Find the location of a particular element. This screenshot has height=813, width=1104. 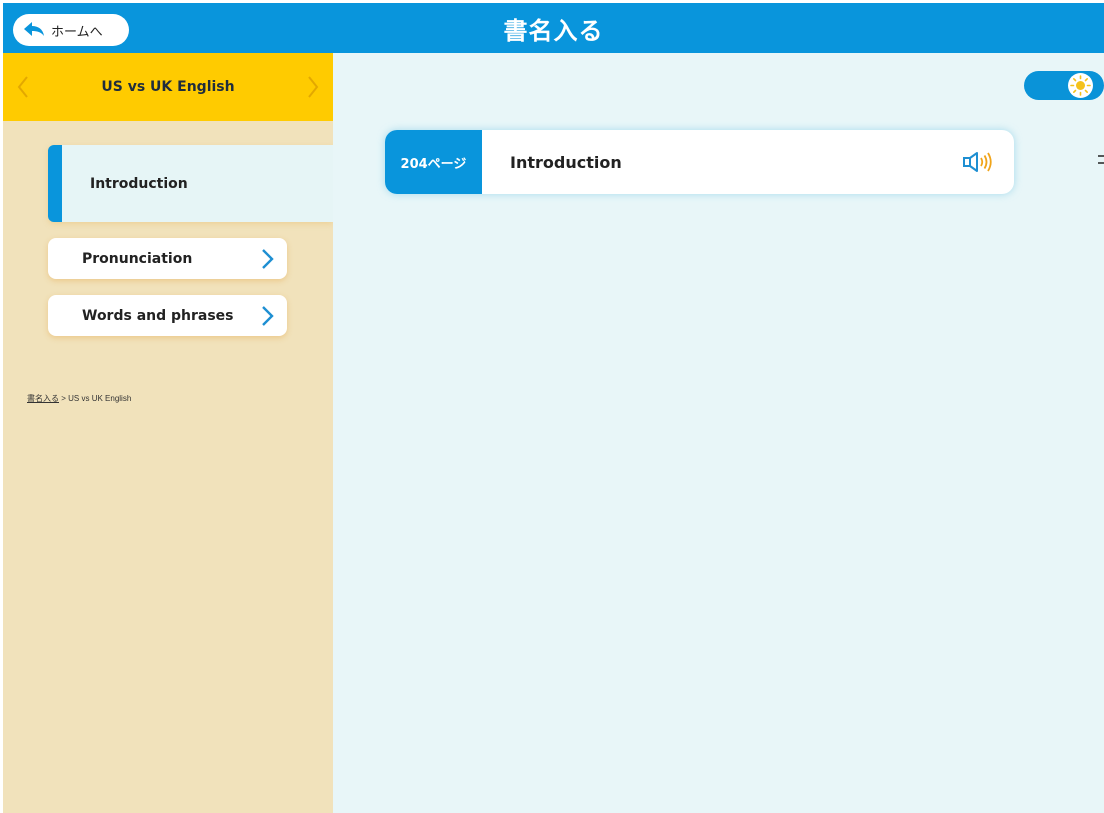

sidebar-header: US vs UK English is located at coordinates (168, 87).